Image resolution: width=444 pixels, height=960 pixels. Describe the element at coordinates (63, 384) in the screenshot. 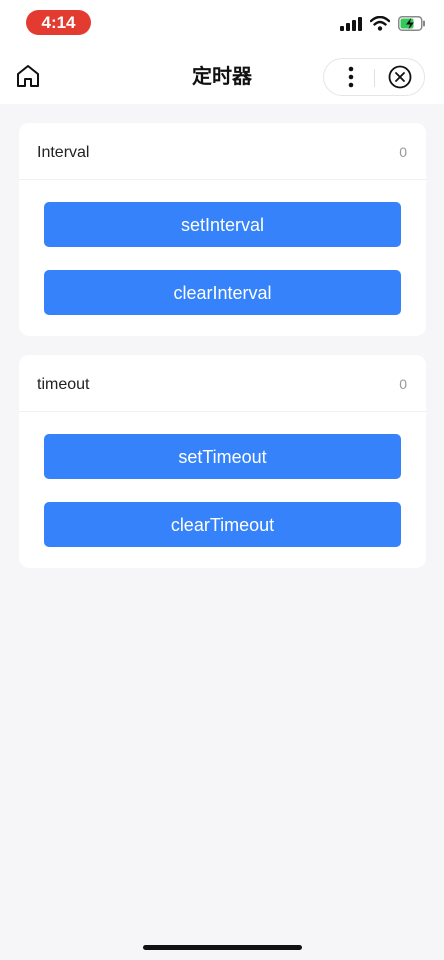

I see `timeout-title: timeout` at that location.